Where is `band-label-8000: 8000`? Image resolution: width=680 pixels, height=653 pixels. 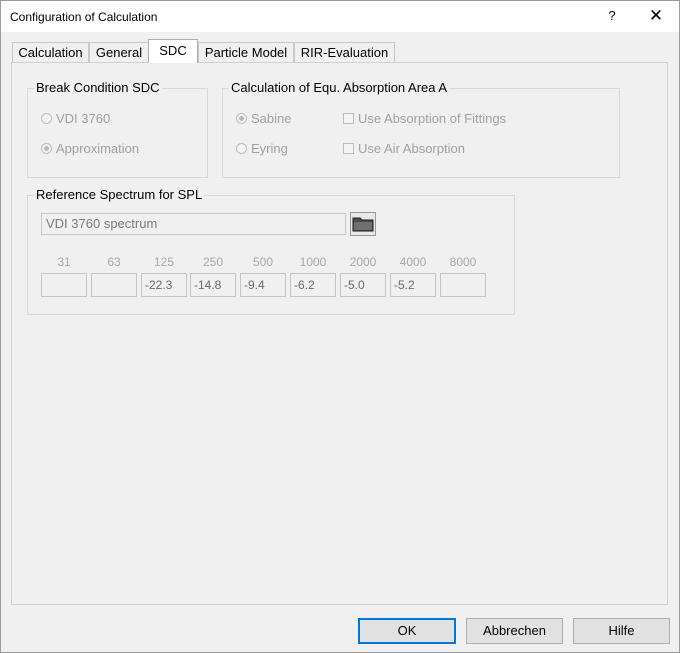 band-label-8000: 8000 is located at coordinates (463, 262).